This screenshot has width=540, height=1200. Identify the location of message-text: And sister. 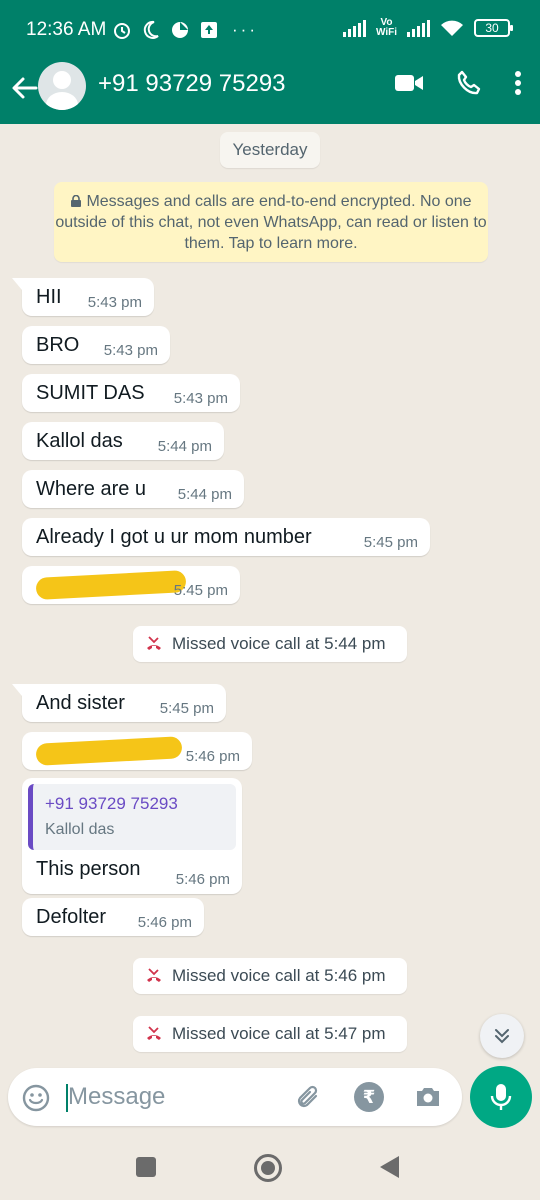
(80, 703).